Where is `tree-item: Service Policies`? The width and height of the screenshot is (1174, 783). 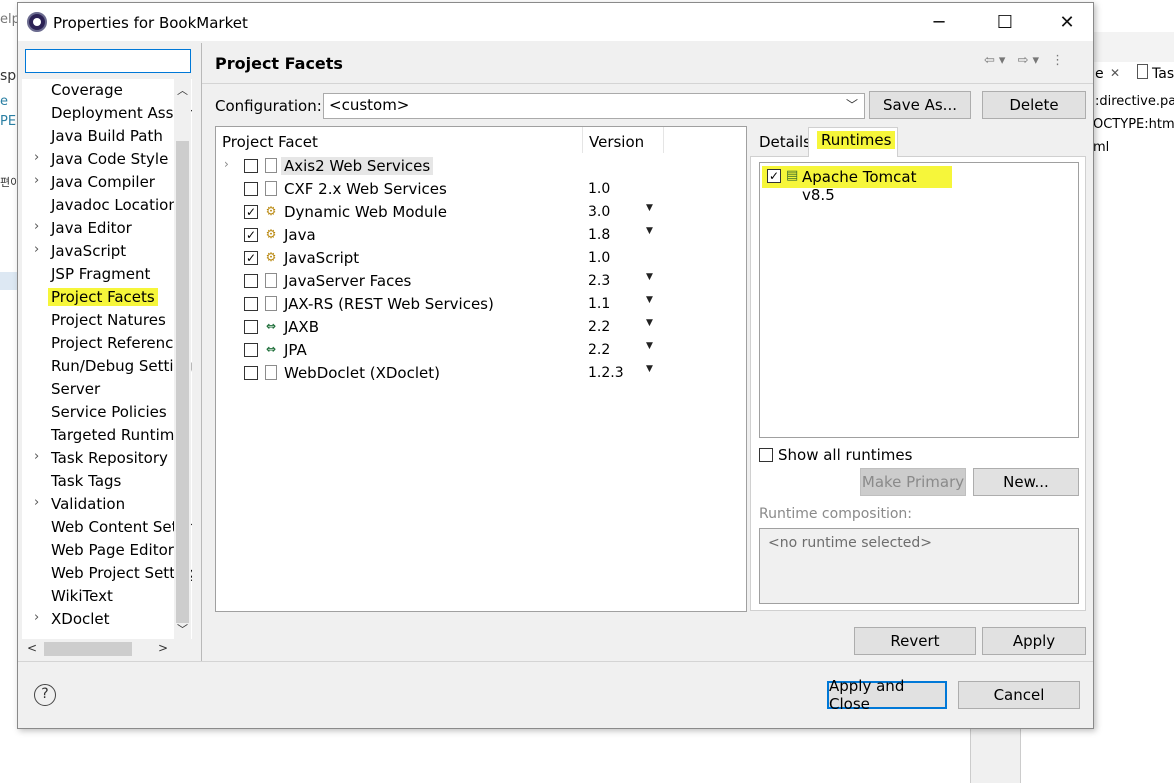
tree-item: Service Policies is located at coordinates (107, 412).